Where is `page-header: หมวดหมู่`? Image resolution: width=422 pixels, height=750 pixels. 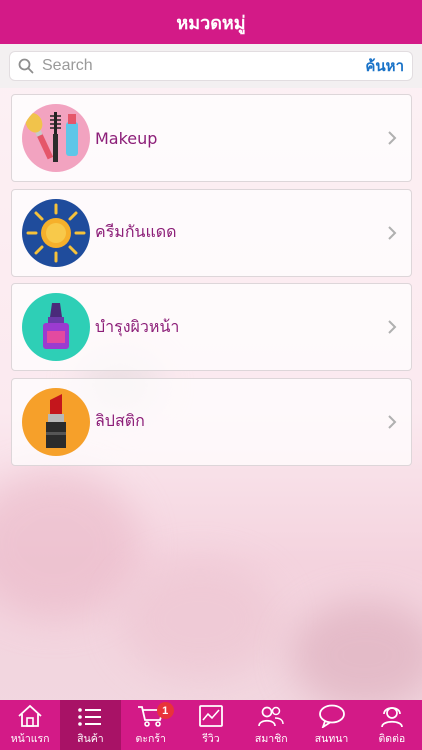 page-header: หมวดหมู่ is located at coordinates (211, 22).